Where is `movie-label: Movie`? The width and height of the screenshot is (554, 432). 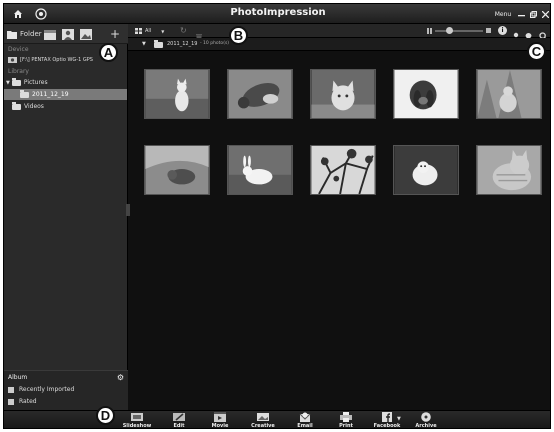 movie-label: Movie is located at coordinates (220, 426).